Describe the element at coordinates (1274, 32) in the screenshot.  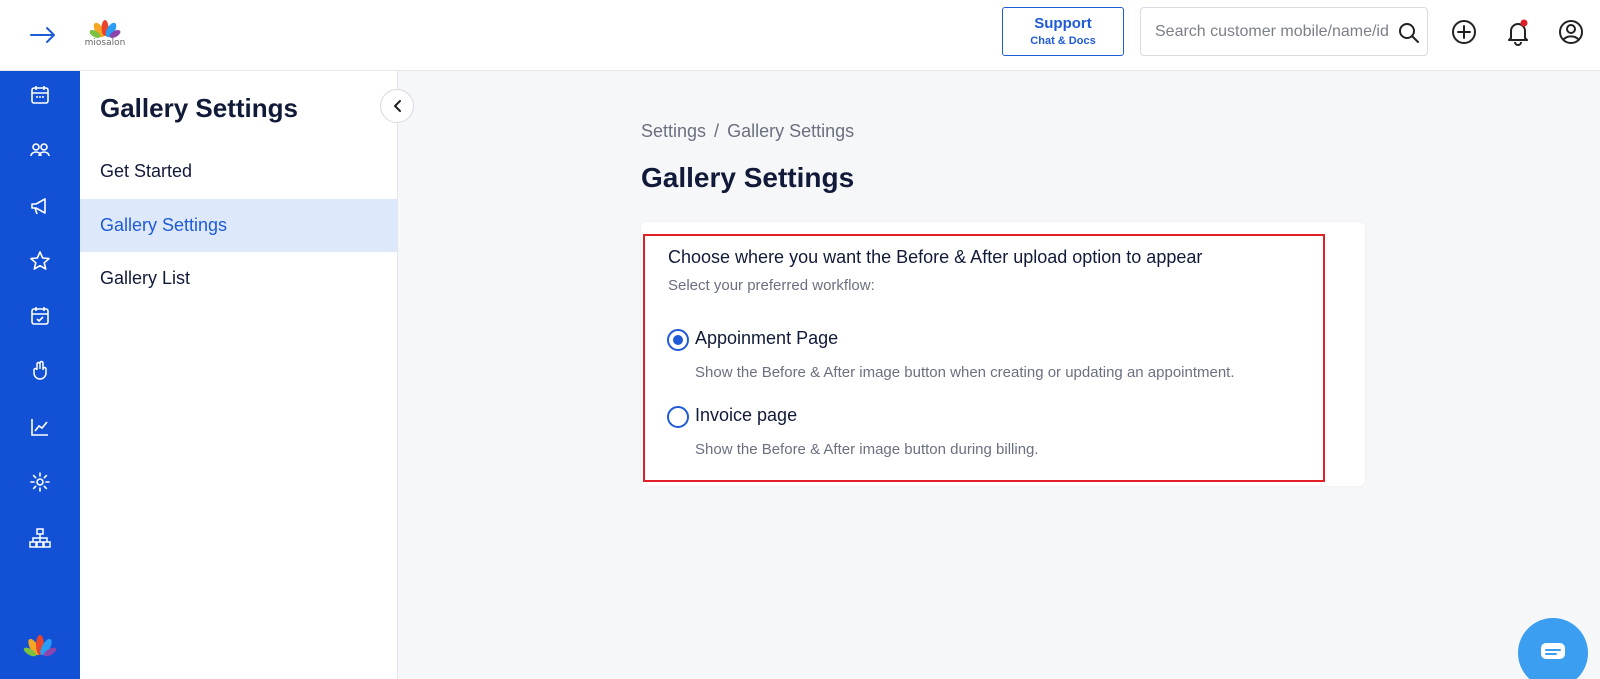
I see `search-input` at that location.